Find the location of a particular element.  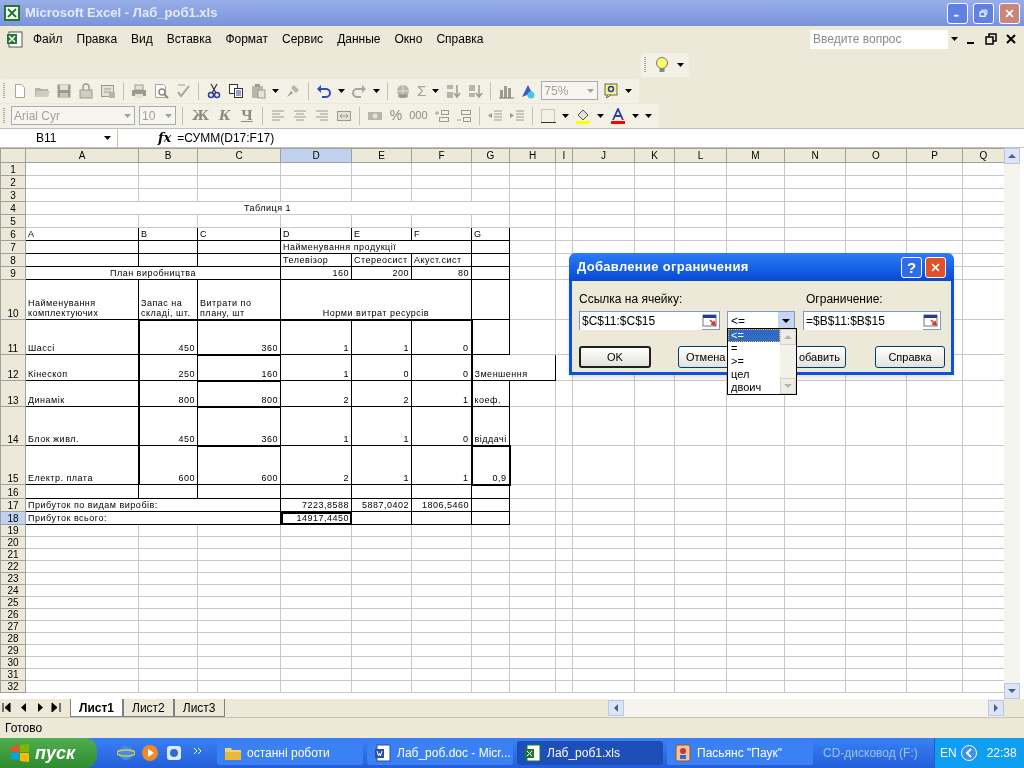

lock-icon is located at coordinates (86, 90).